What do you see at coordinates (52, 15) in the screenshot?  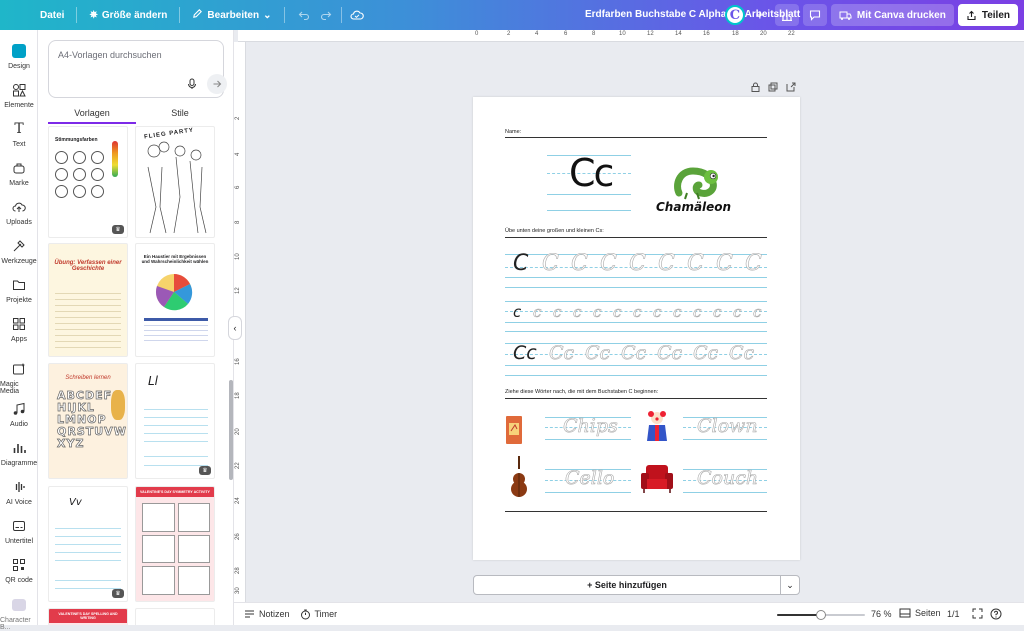 I see `file-menu: Datei` at bounding box center [52, 15].